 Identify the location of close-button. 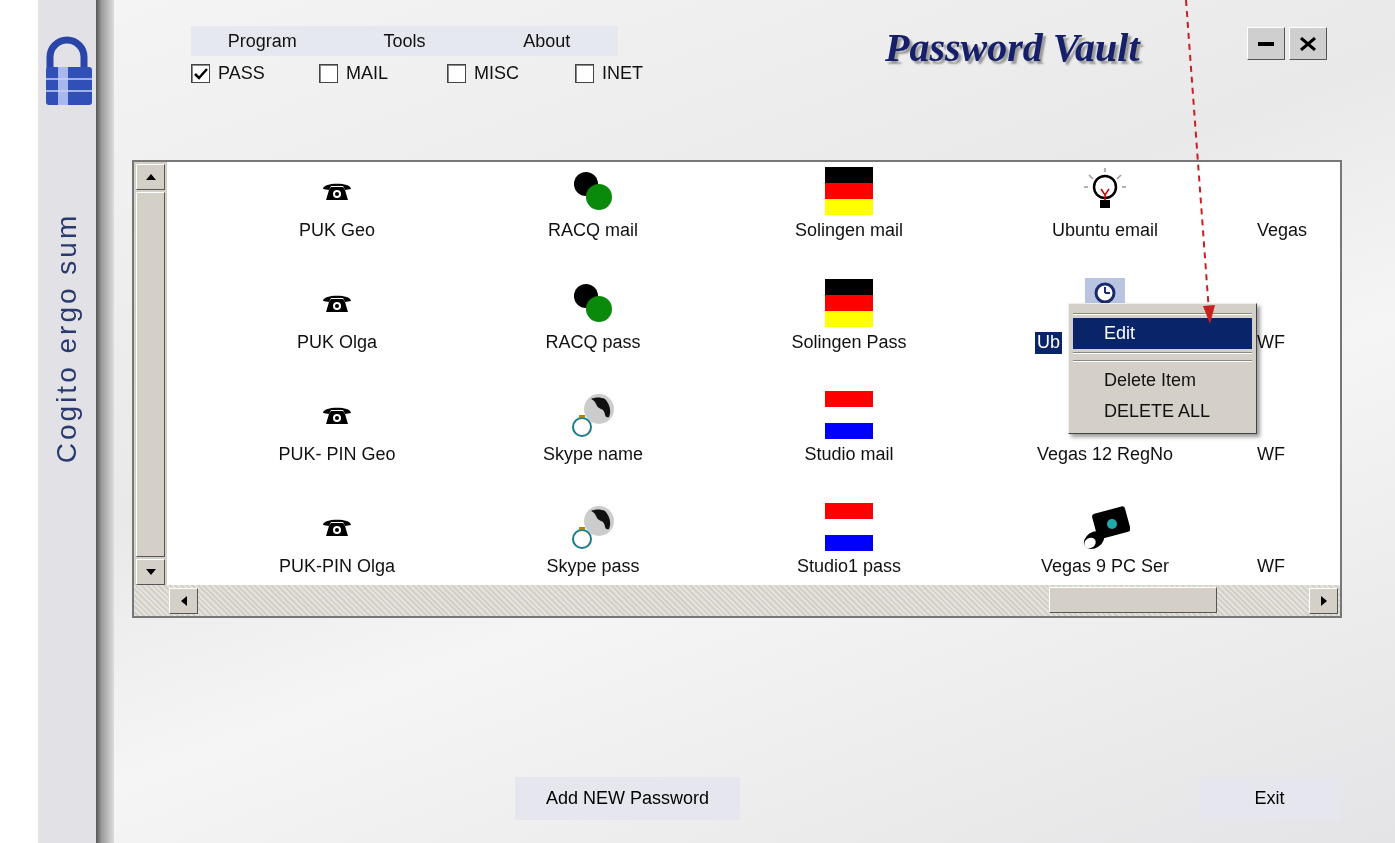
(1308, 43).